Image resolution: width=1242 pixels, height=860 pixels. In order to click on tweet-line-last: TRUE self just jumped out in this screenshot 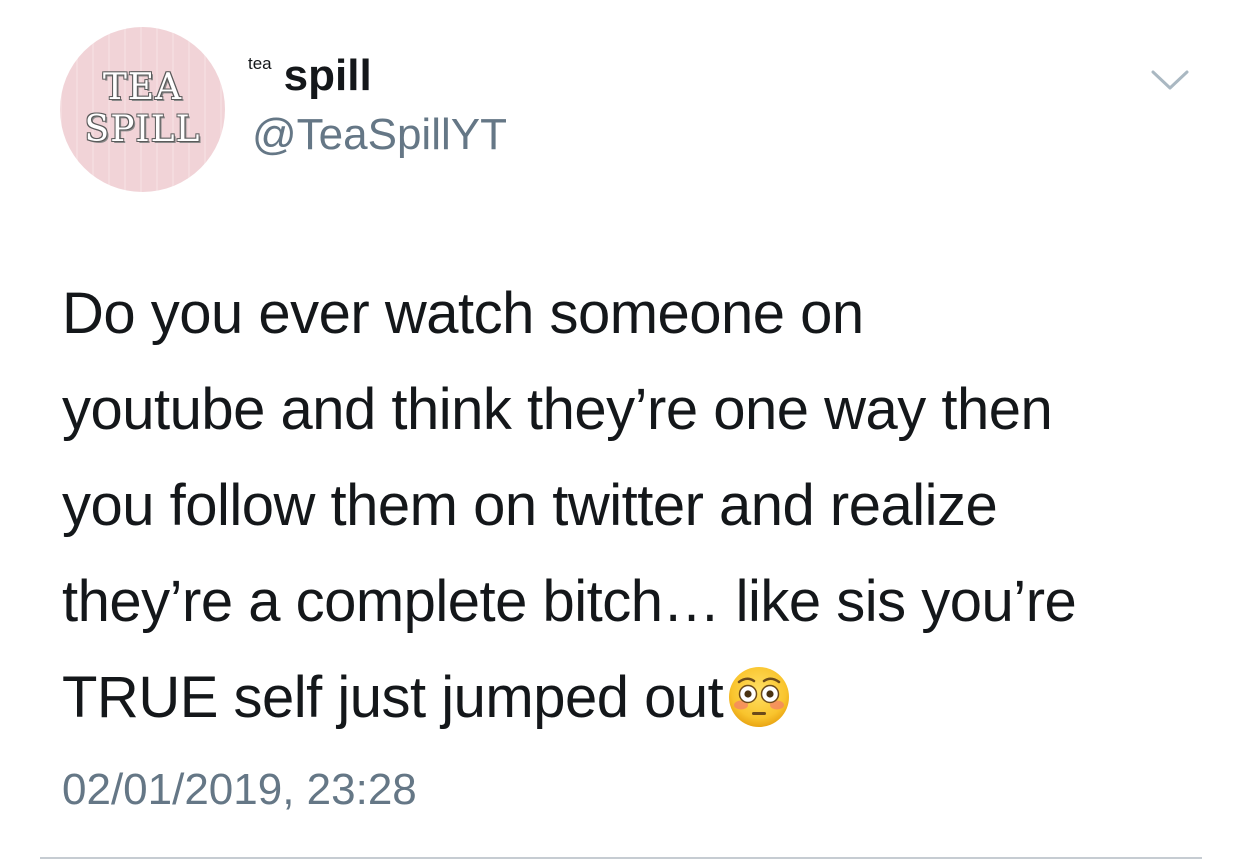, I will do `click(632, 698)`.